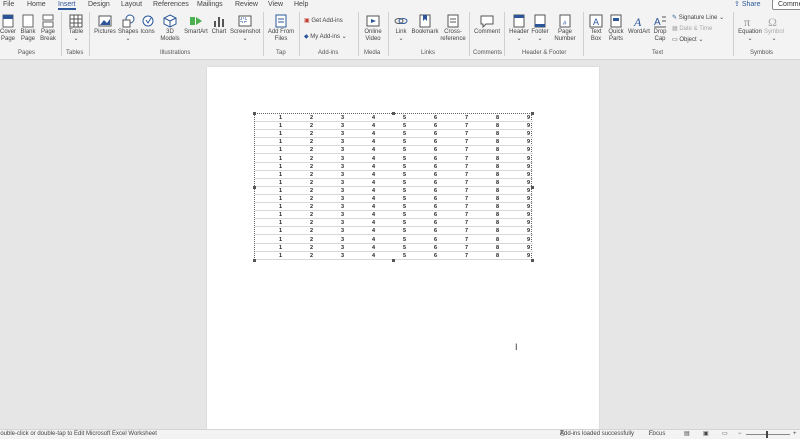 The image size is (800, 439). I want to click on page-number-button: # Page Number, so click(565, 28).